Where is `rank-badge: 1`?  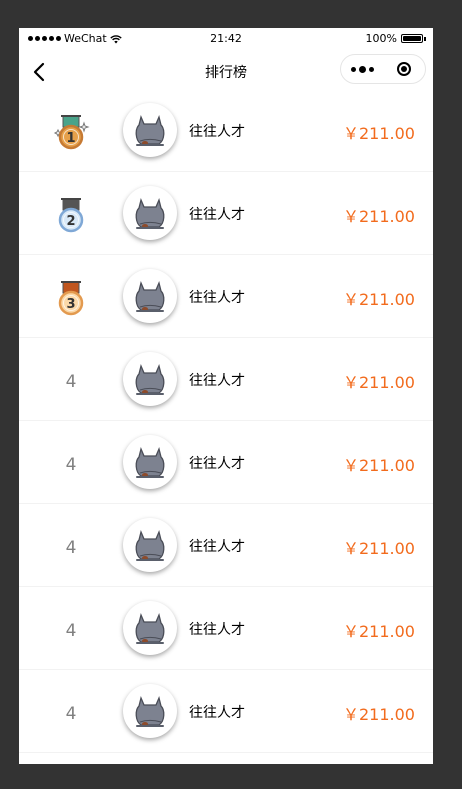 rank-badge: 1 is located at coordinates (71, 133).